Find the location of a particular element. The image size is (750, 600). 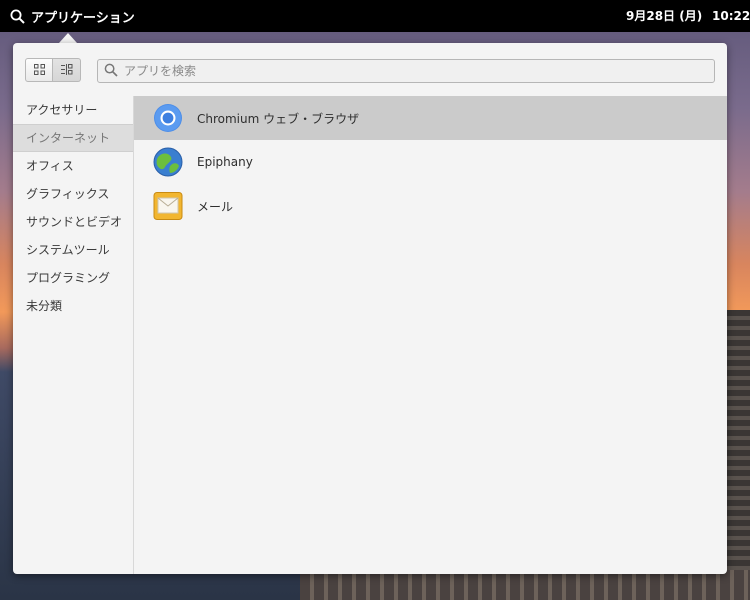

popover-pointer is located at coordinates (68, 38).